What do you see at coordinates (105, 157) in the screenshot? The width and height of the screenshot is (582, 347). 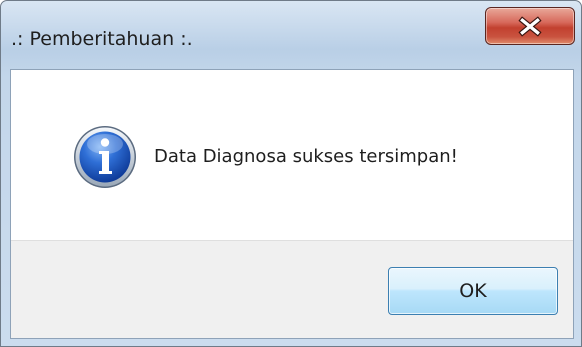 I see `information-icon` at bounding box center [105, 157].